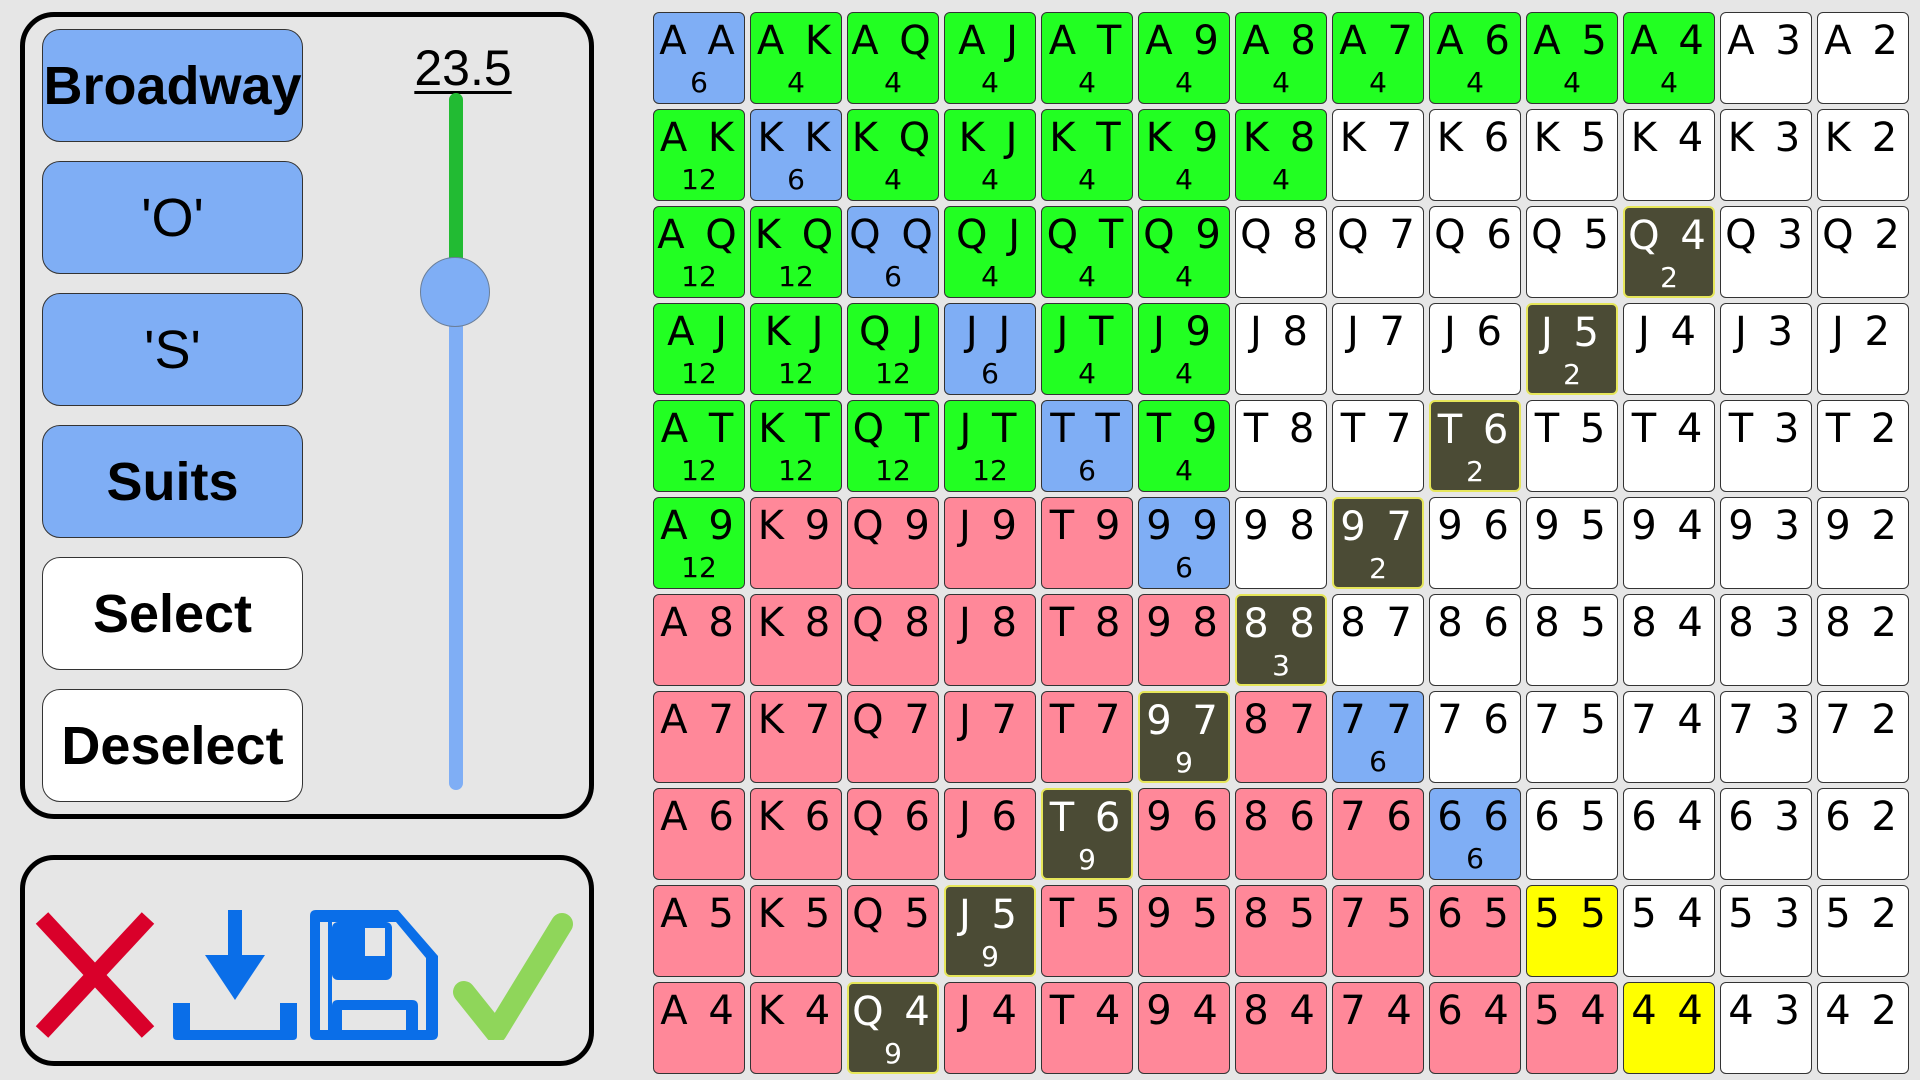 This screenshot has width=1920, height=1080. Describe the element at coordinates (1378, 737) in the screenshot. I see `hand-cell-77: 7 76` at that location.